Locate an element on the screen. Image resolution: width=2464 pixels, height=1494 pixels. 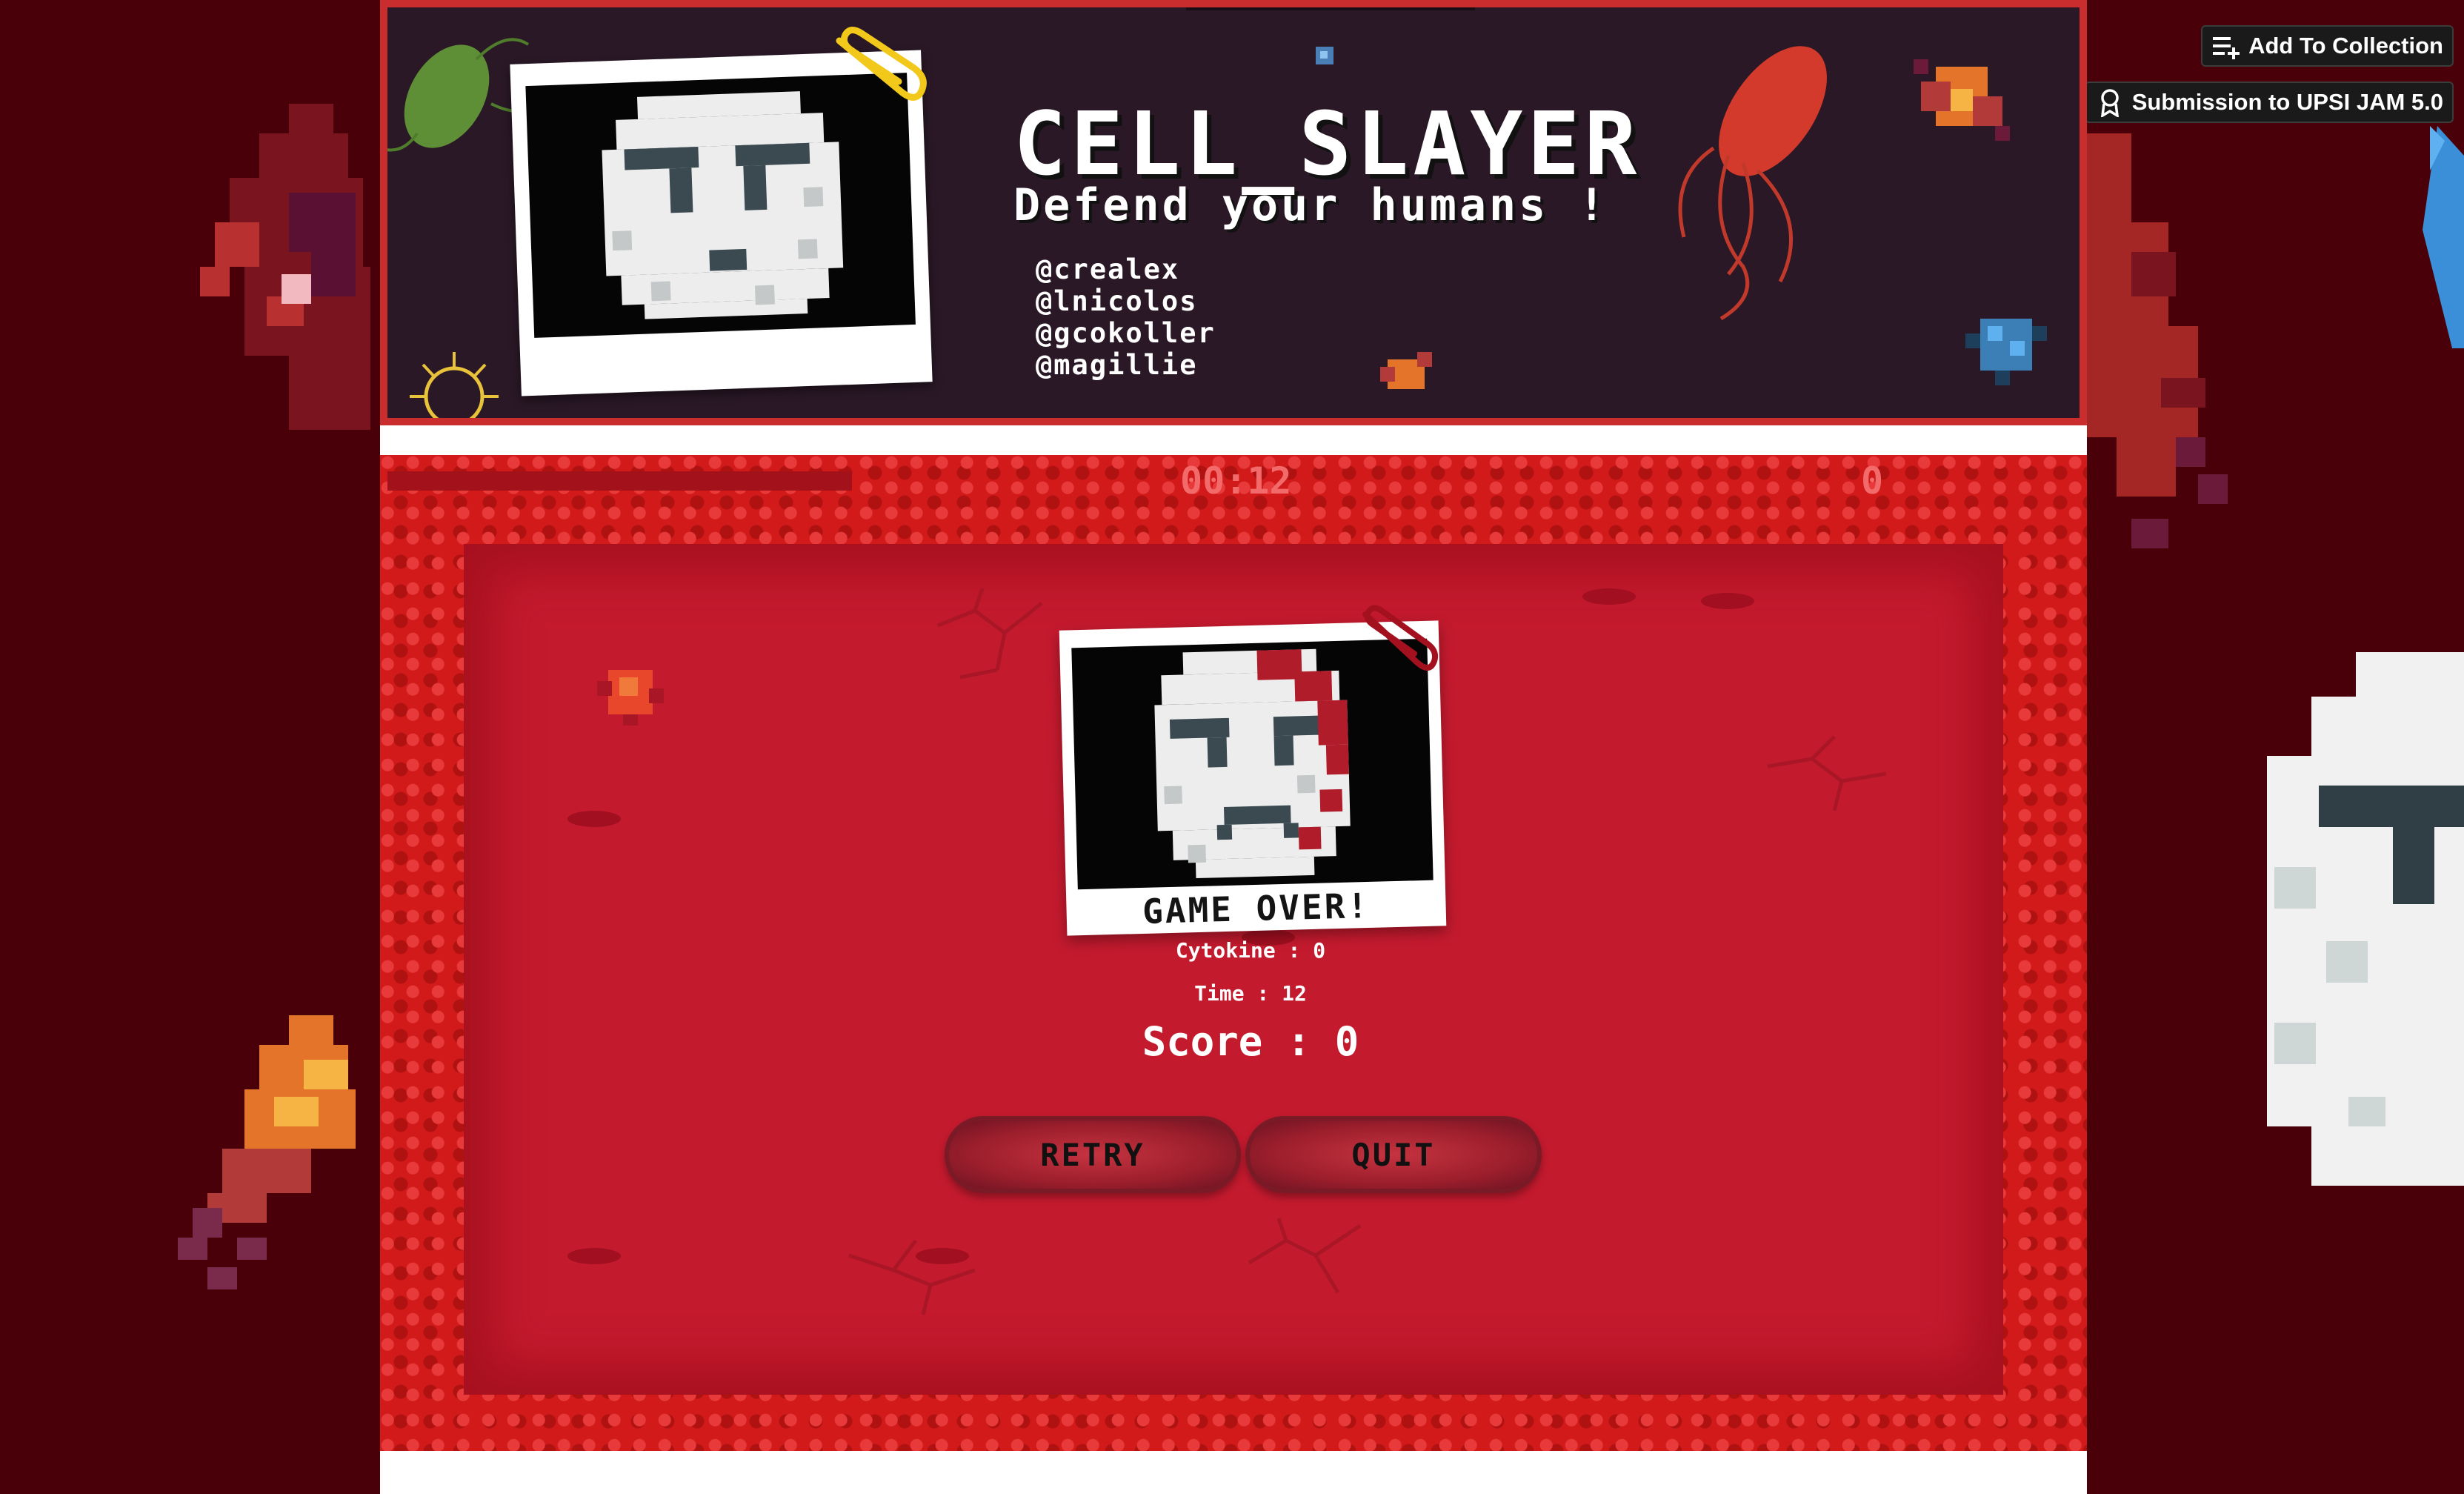
background-blue-cell-sprite is located at coordinates (2436, 237).